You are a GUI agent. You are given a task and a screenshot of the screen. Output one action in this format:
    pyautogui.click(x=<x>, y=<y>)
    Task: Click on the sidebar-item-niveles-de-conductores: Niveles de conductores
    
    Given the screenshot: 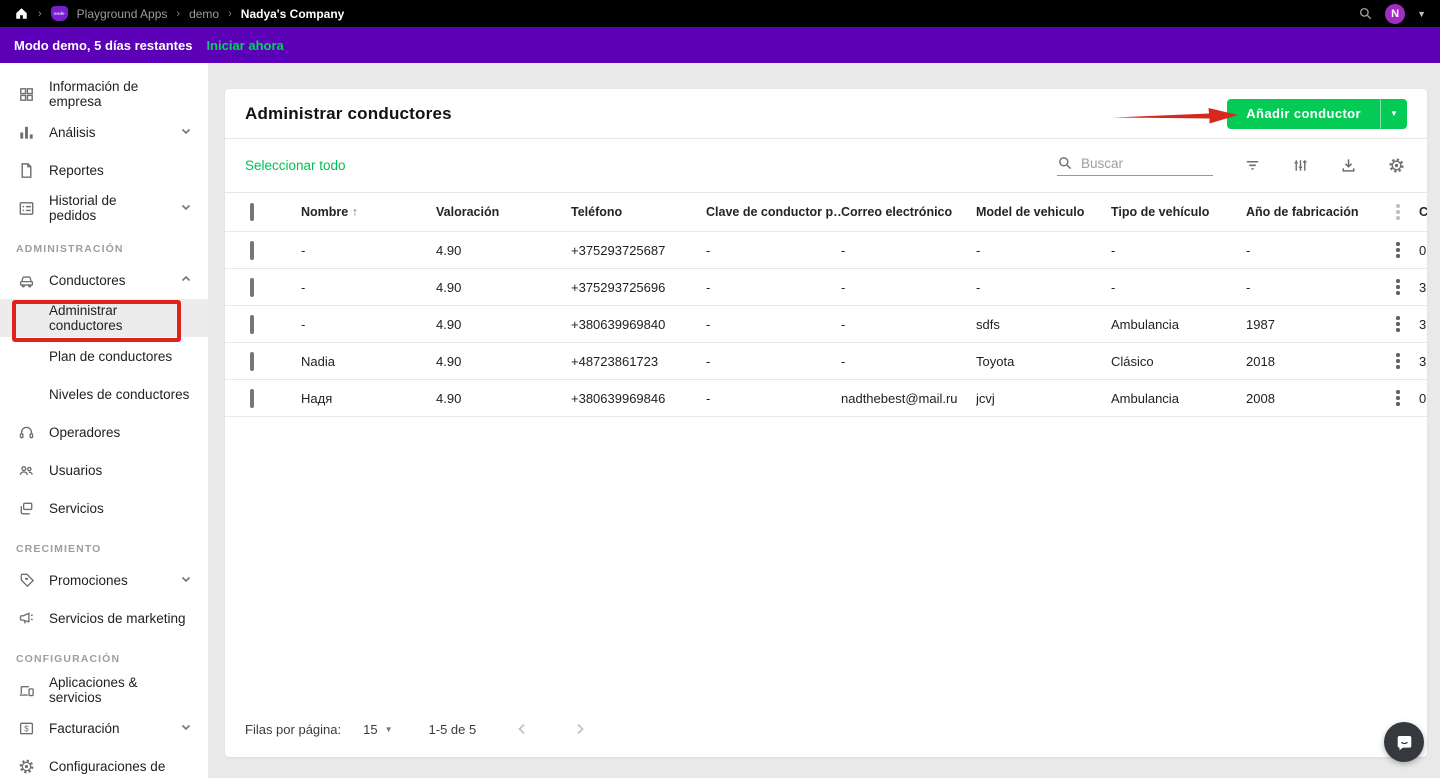 What is the action you would take?
    pyautogui.click(x=104, y=394)
    